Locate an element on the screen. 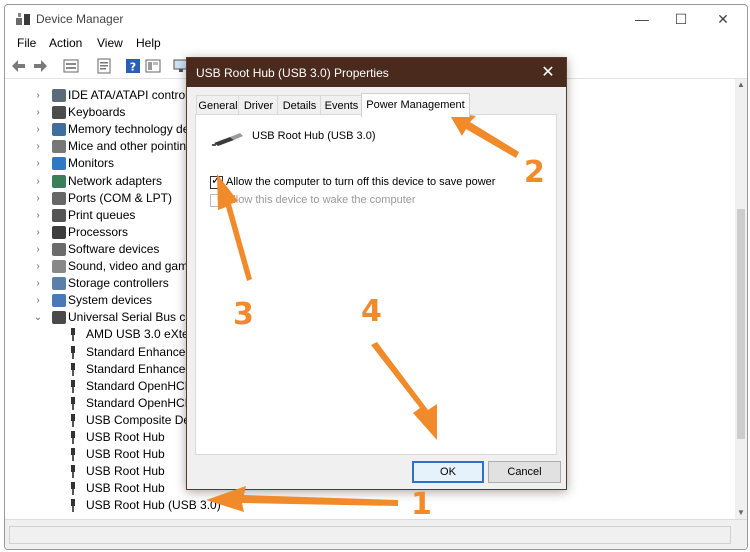 The image size is (750, 552). tree-category-row: ⌄ Universal Serial Bus cont is located at coordinates (105, 317).